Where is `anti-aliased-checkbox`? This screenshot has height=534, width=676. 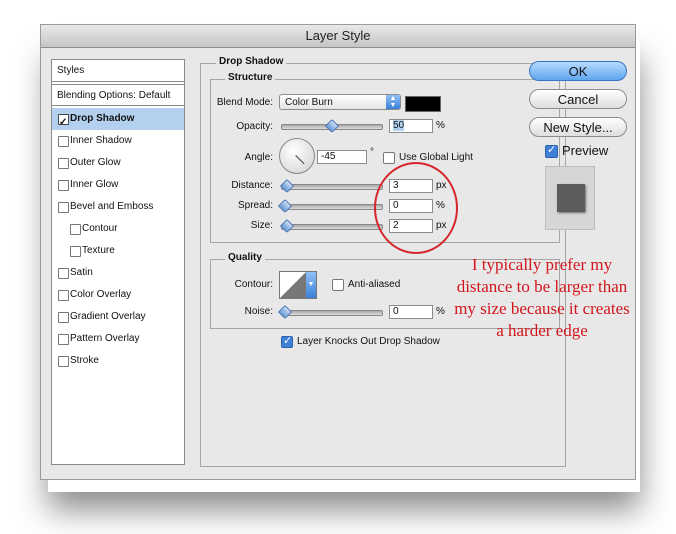
anti-aliased-checkbox is located at coordinates (338, 285).